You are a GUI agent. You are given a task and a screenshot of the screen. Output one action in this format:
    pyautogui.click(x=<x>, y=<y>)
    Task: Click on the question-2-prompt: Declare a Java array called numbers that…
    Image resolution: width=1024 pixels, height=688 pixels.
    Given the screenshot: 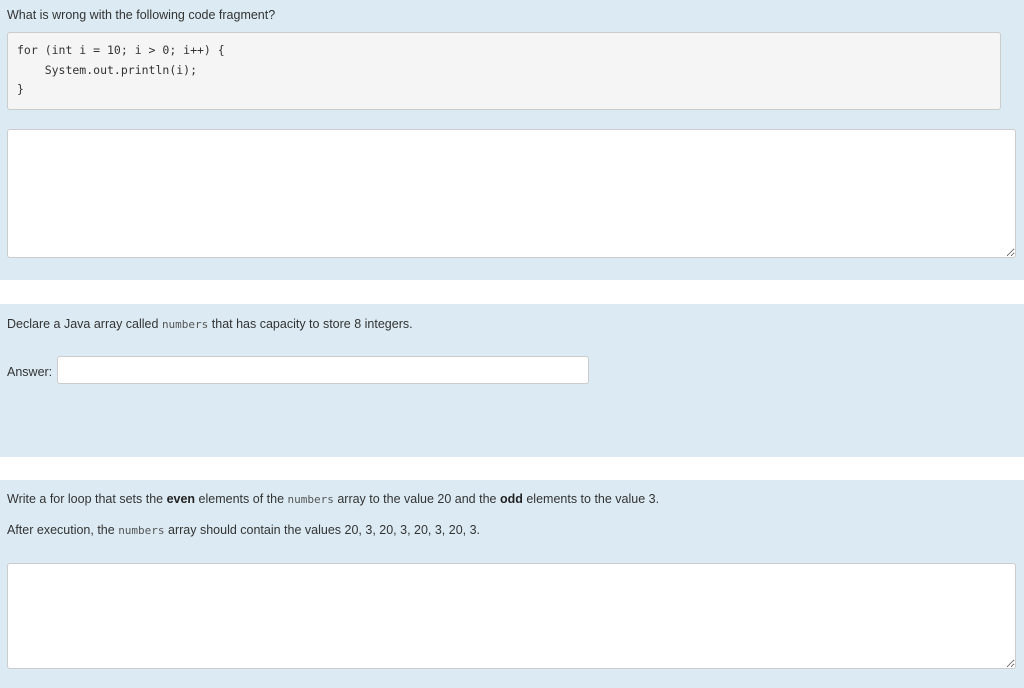 What is the action you would take?
    pyautogui.click(x=210, y=324)
    